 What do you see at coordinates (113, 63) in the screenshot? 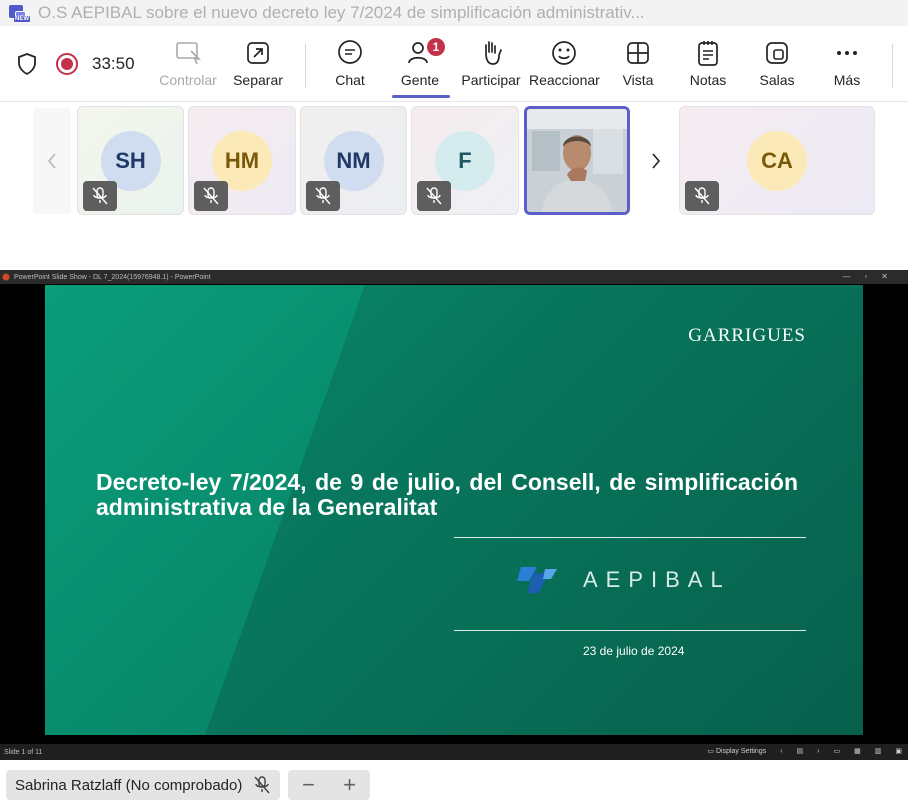
I see `meeting-timer: 33:50` at bounding box center [113, 63].